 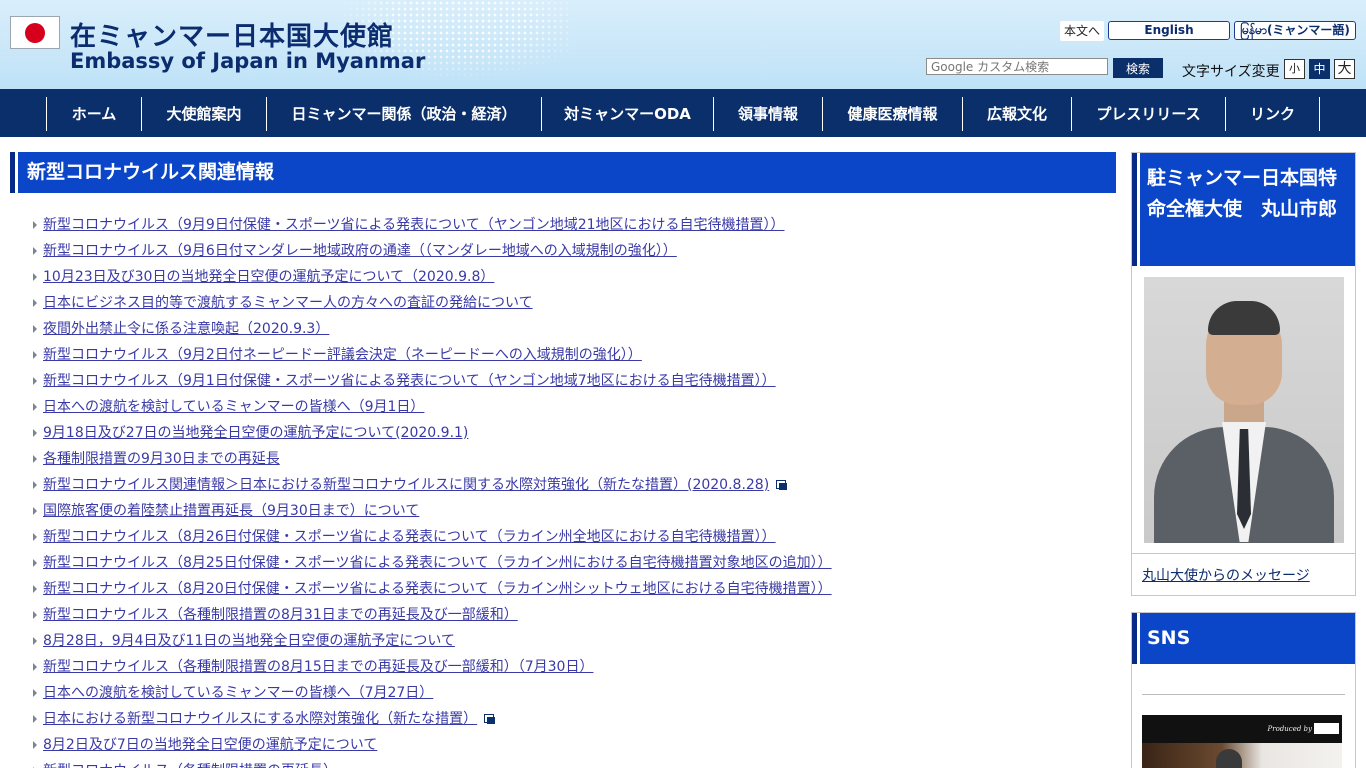 What do you see at coordinates (1226, 575) in the screenshot?
I see `ambassador-message-link: 丸山大使からのメッセージ` at bounding box center [1226, 575].